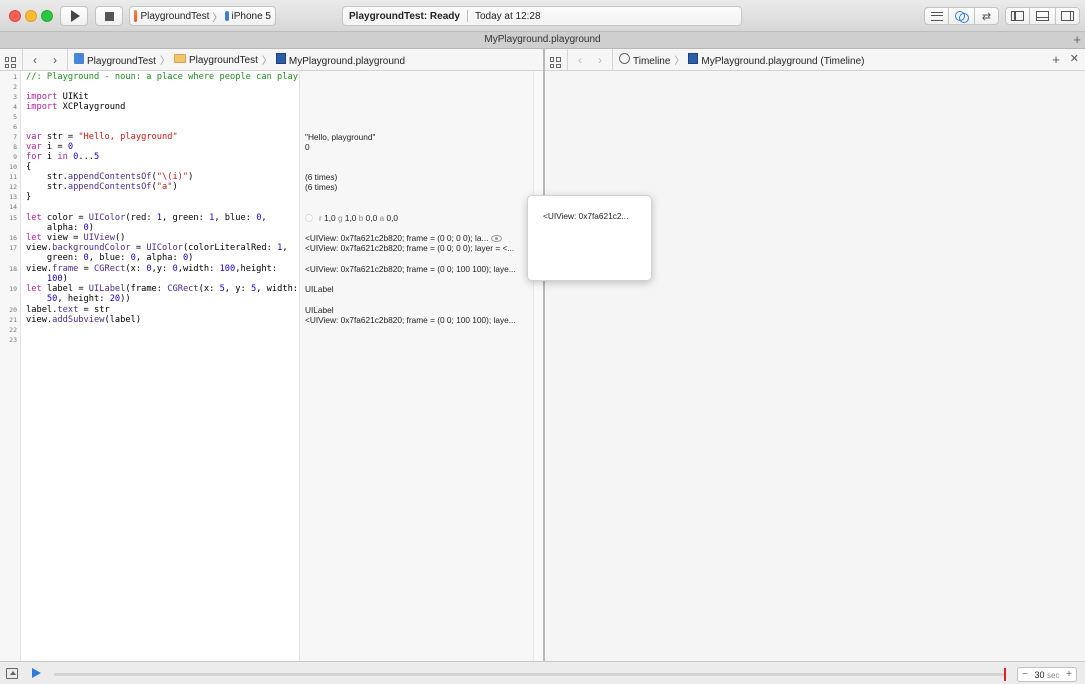 The width and height of the screenshot is (1085, 684). I want to click on navigator-toggle-button, so click(1017, 16).